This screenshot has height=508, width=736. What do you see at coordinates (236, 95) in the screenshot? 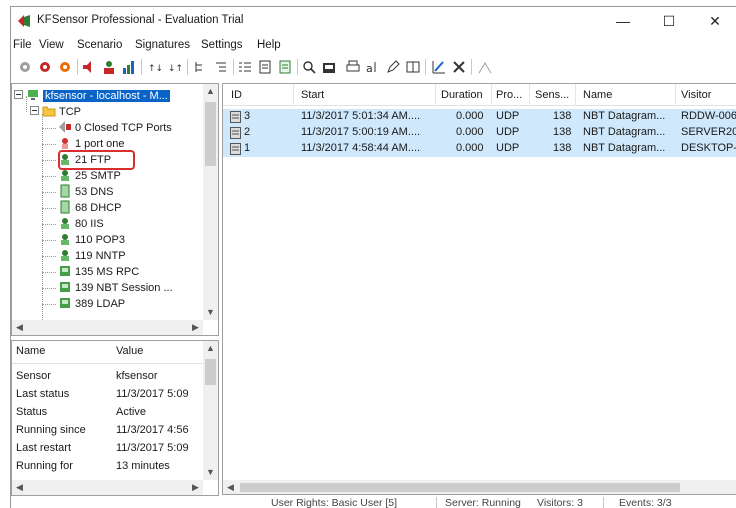
I see `col-header-id: ID` at bounding box center [236, 95].